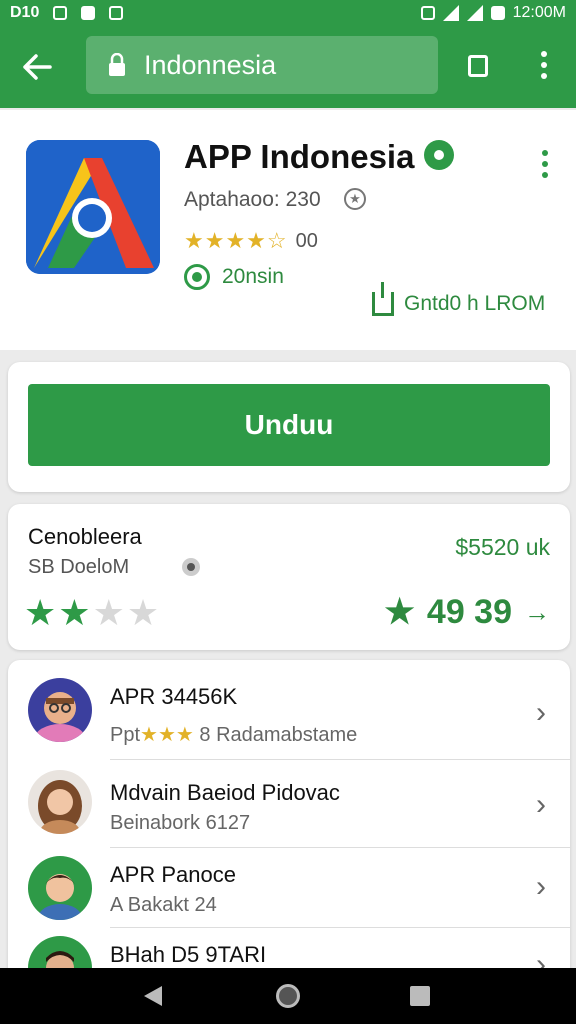 This screenshot has height=1024, width=576. What do you see at coordinates (116, 13) in the screenshot?
I see `cast-icon` at bounding box center [116, 13].